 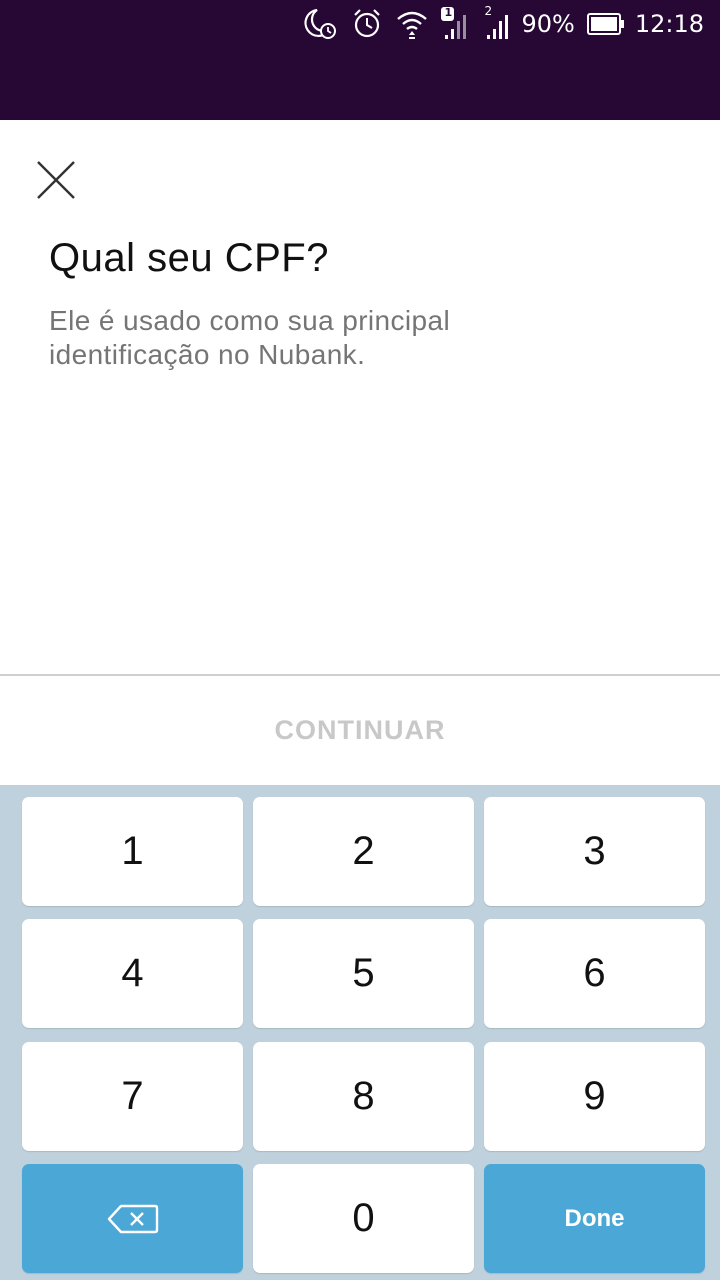 I want to click on signal-sim2-icon: 2, so click(x=498, y=22).